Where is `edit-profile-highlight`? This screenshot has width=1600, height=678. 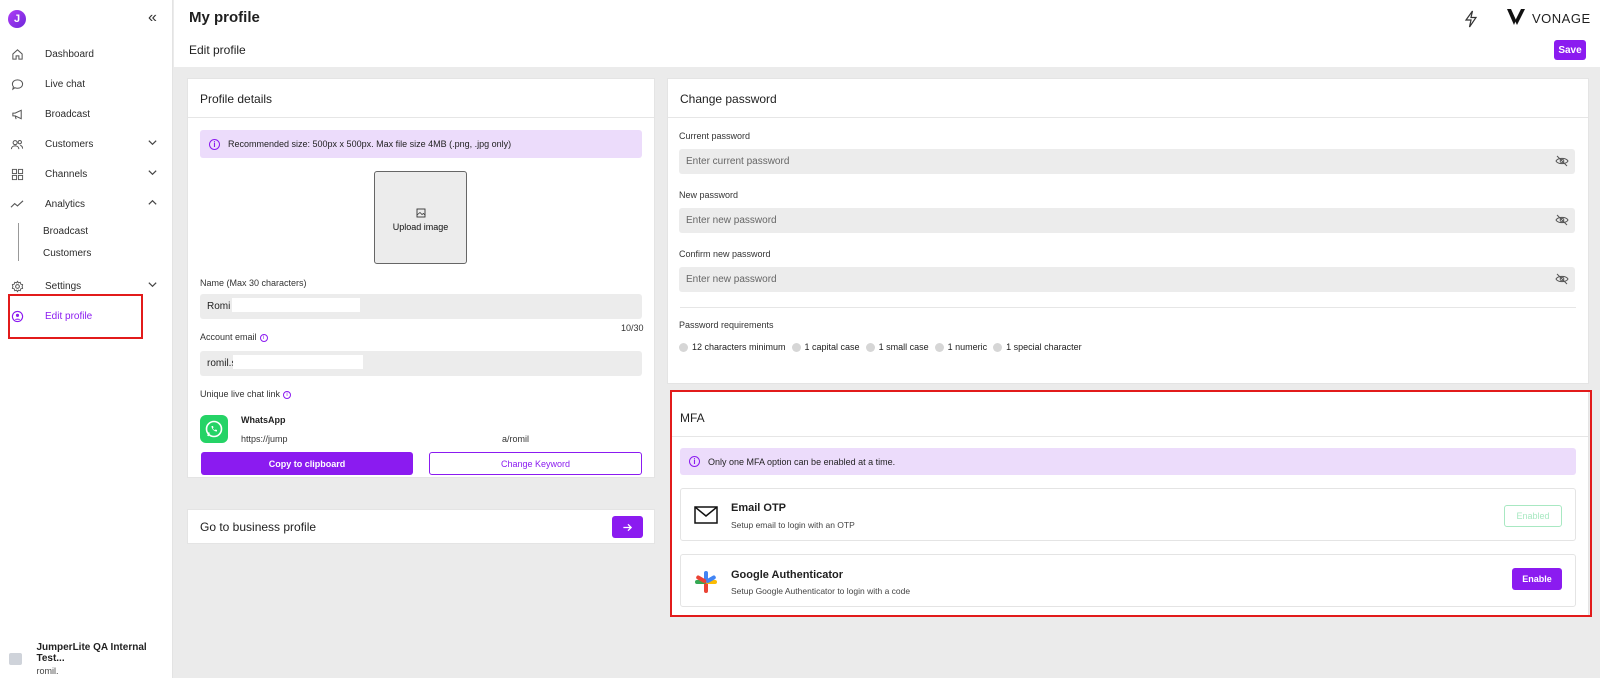 edit-profile-highlight is located at coordinates (75, 316).